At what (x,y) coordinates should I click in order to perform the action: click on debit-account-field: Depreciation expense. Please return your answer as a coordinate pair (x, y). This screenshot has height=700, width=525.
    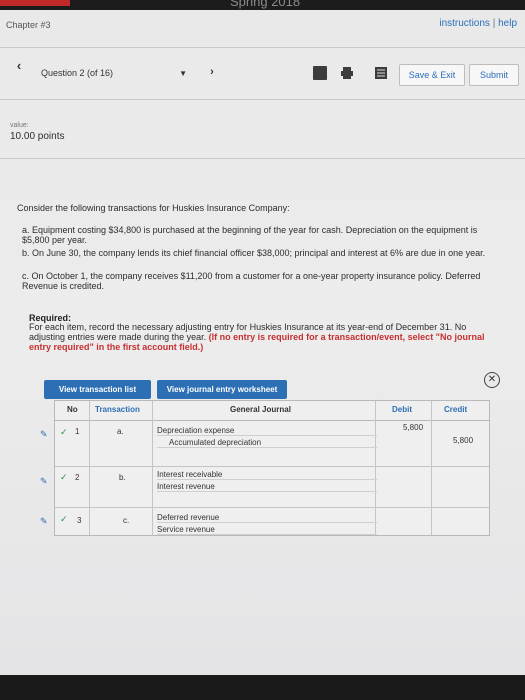
    Looking at the image, I should click on (267, 430).